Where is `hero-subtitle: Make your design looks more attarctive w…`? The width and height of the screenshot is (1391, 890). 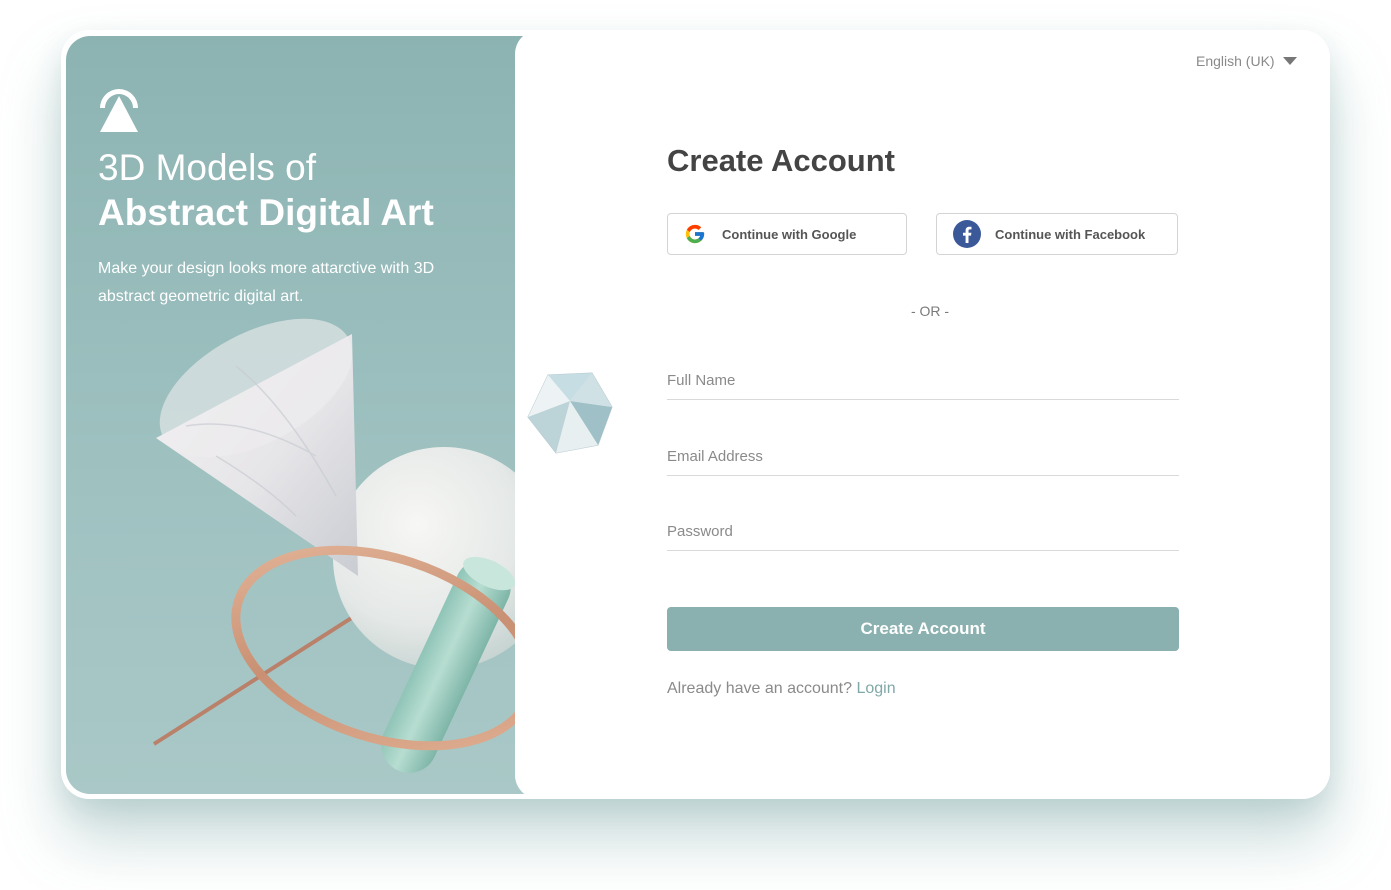 hero-subtitle: Make your design looks more attarctive w… is located at coordinates (266, 282).